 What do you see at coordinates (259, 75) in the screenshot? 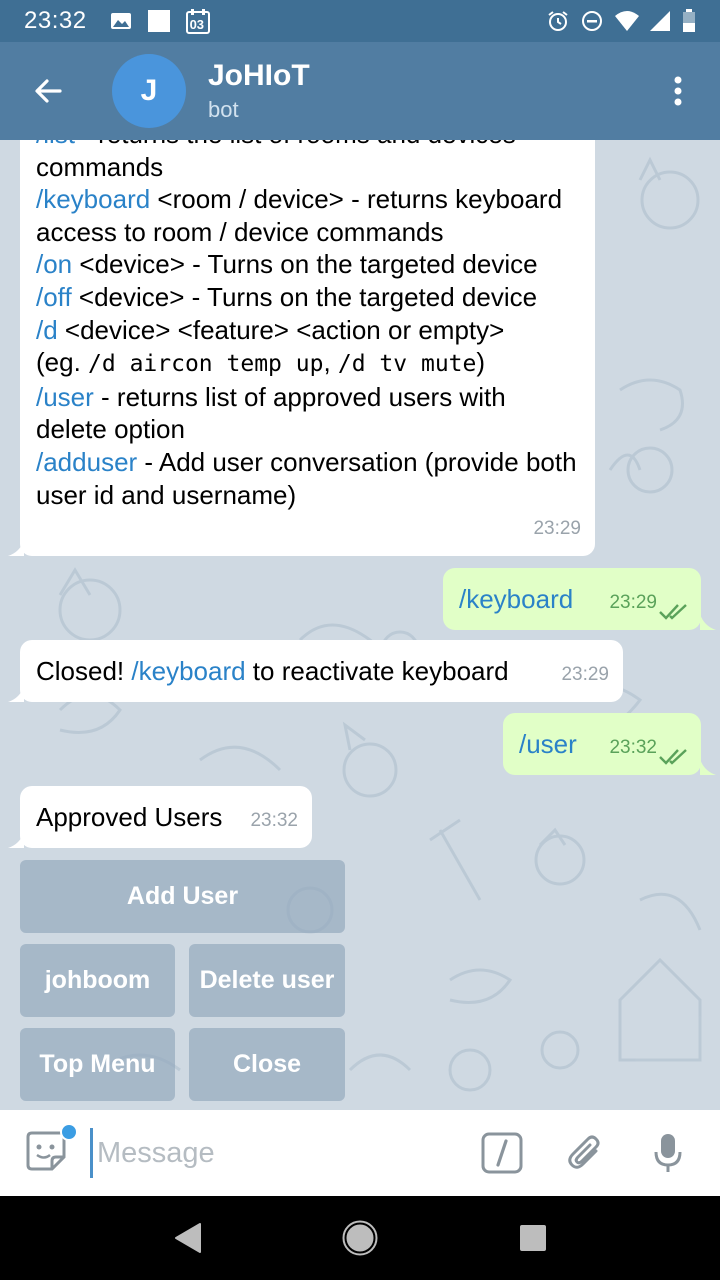
I see `chat-title: JoHIoT` at bounding box center [259, 75].